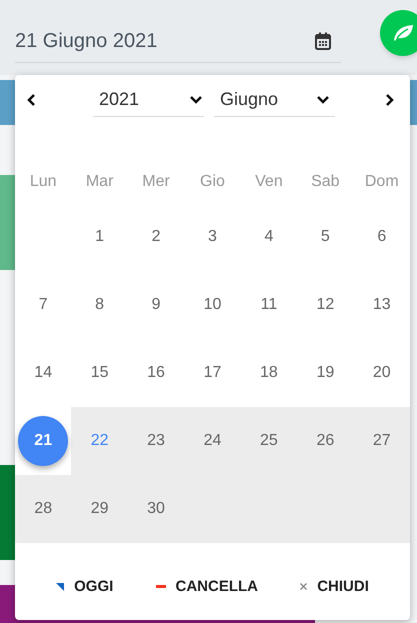  Describe the element at coordinates (269, 305) in the screenshot. I see `day-button: 11` at that location.